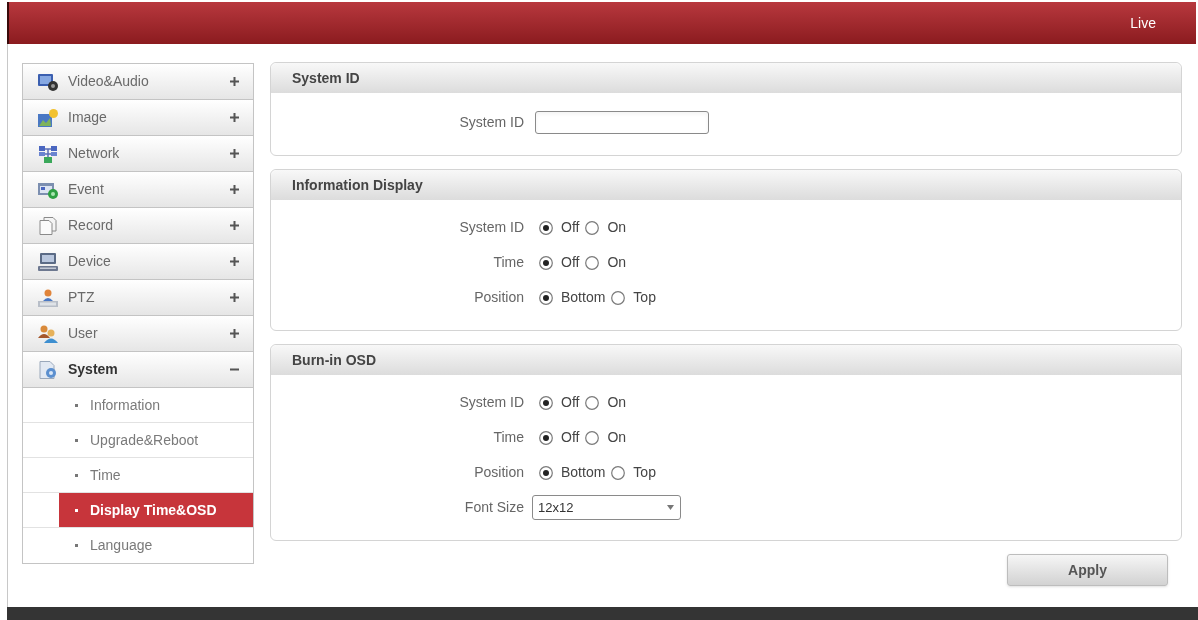 This screenshot has height=620, width=1198. I want to click on field-label: Font Size, so click(493, 507).